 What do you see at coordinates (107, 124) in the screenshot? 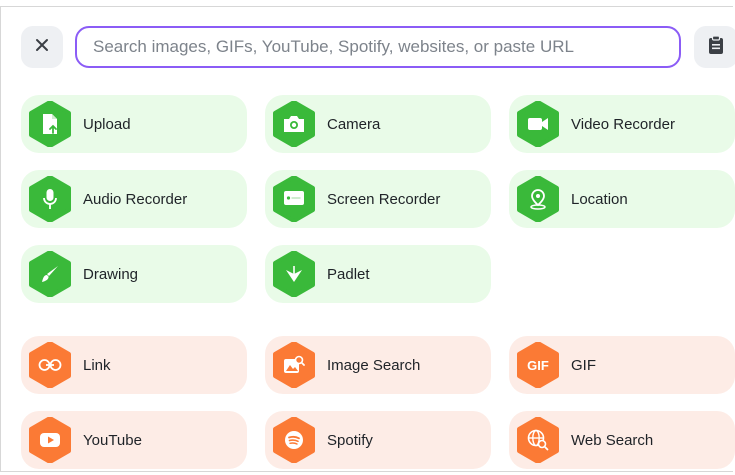
I see `option-label: Upload` at bounding box center [107, 124].